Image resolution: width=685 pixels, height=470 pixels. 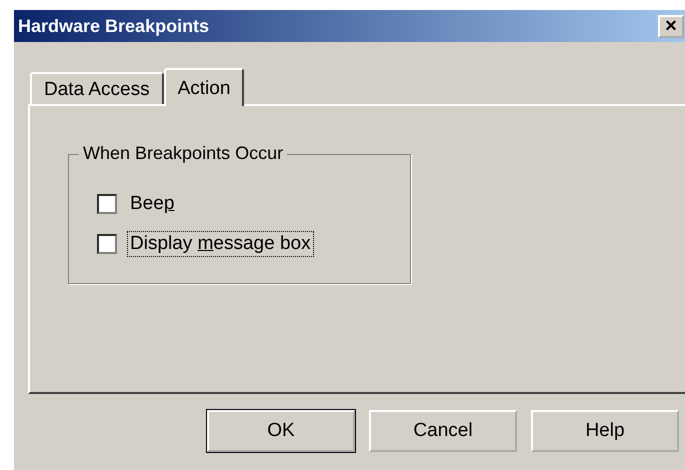 What do you see at coordinates (605, 431) in the screenshot?
I see `dialog-button: Help` at bounding box center [605, 431].